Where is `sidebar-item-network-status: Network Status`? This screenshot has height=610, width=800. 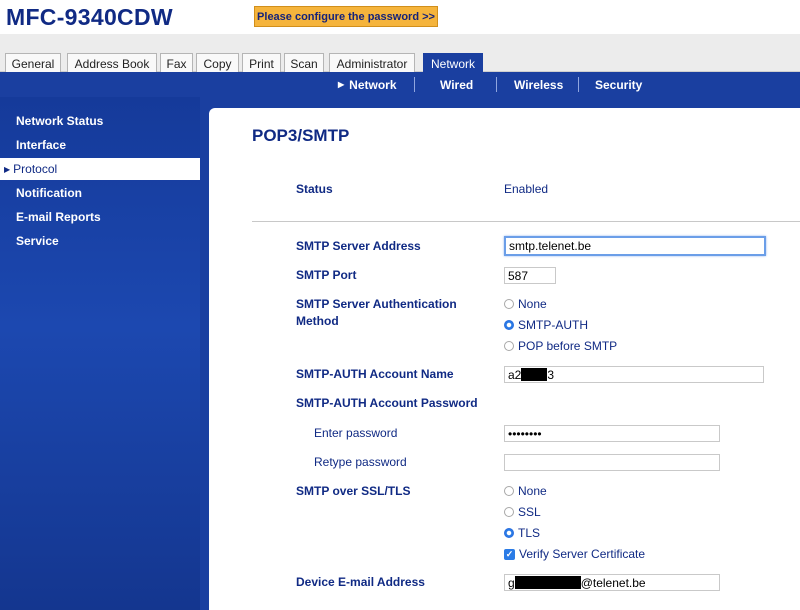
sidebar-item-network-status: Network Status is located at coordinates (59, 121).